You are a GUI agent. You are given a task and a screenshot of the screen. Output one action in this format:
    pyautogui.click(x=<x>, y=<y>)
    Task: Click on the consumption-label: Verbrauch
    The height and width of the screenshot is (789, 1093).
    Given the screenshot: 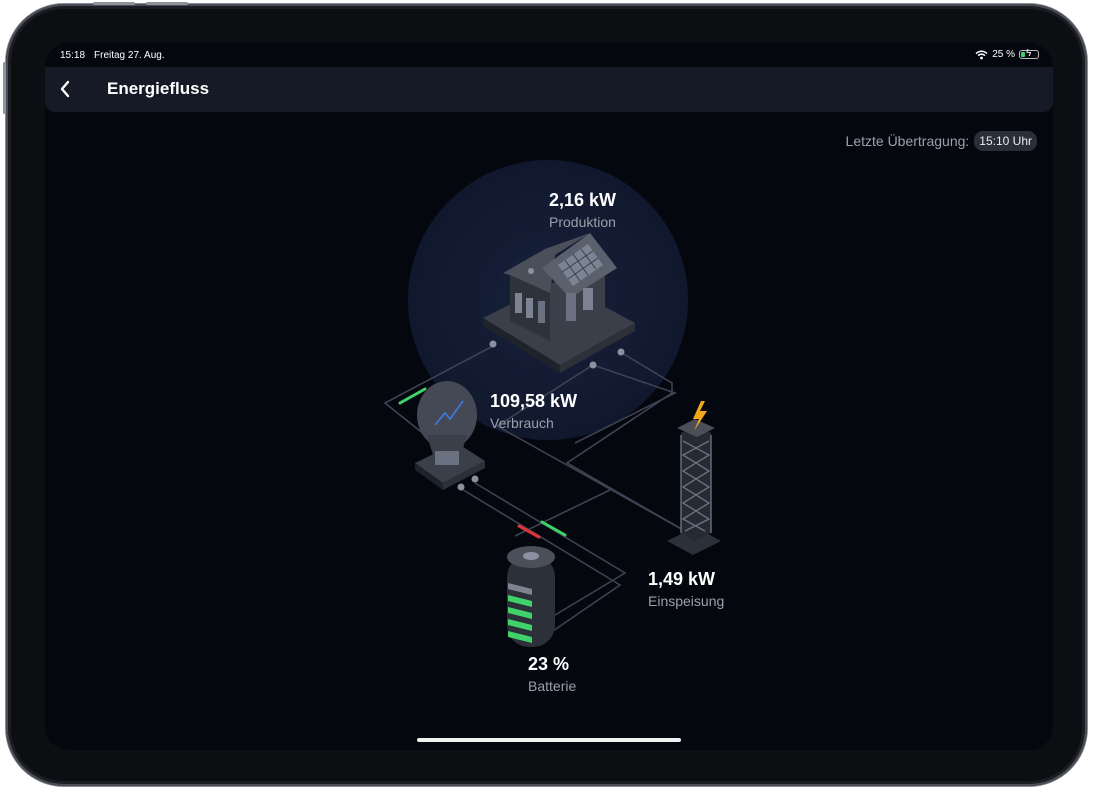 What is the action you would take?
    pyautogui.click(x=522, y=423)
    